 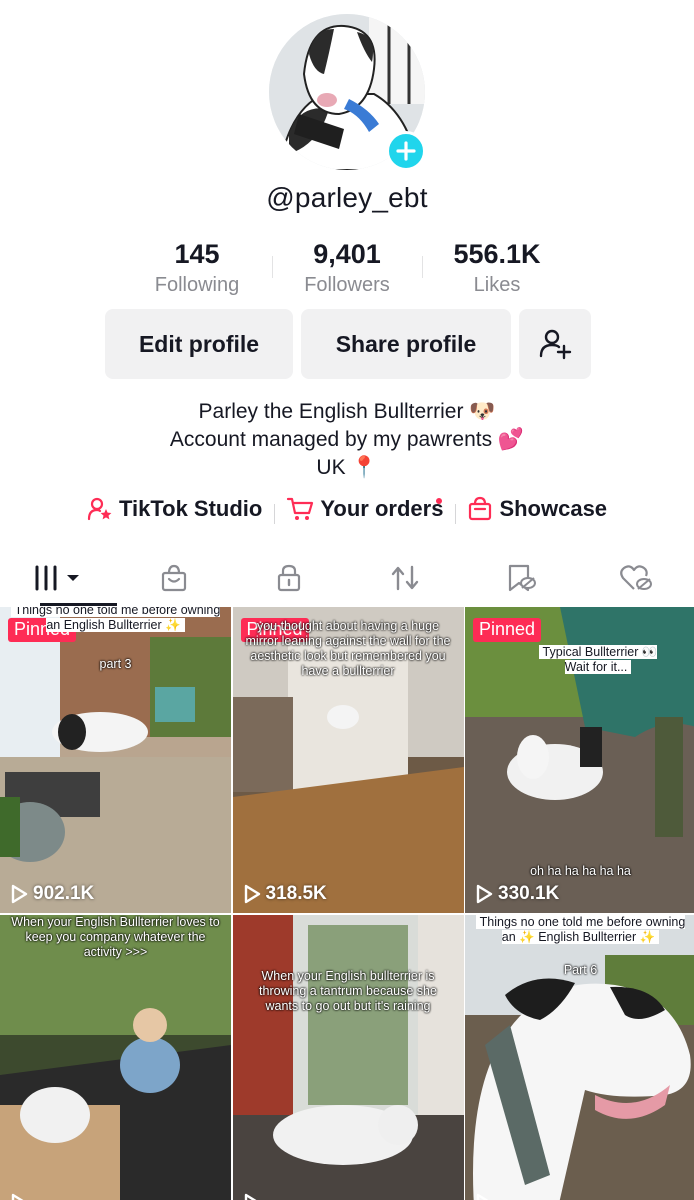 I want to click on tab-favorites, so click(x=521, y=578).